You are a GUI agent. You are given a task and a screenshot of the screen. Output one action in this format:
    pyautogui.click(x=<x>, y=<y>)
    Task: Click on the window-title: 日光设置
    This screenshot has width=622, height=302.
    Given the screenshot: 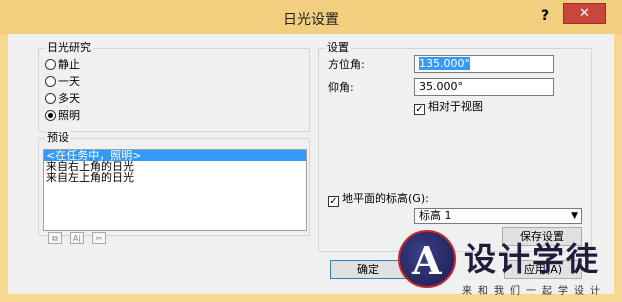 What is the action you would take?
    pyautogui.click(x=311, y=20)
    